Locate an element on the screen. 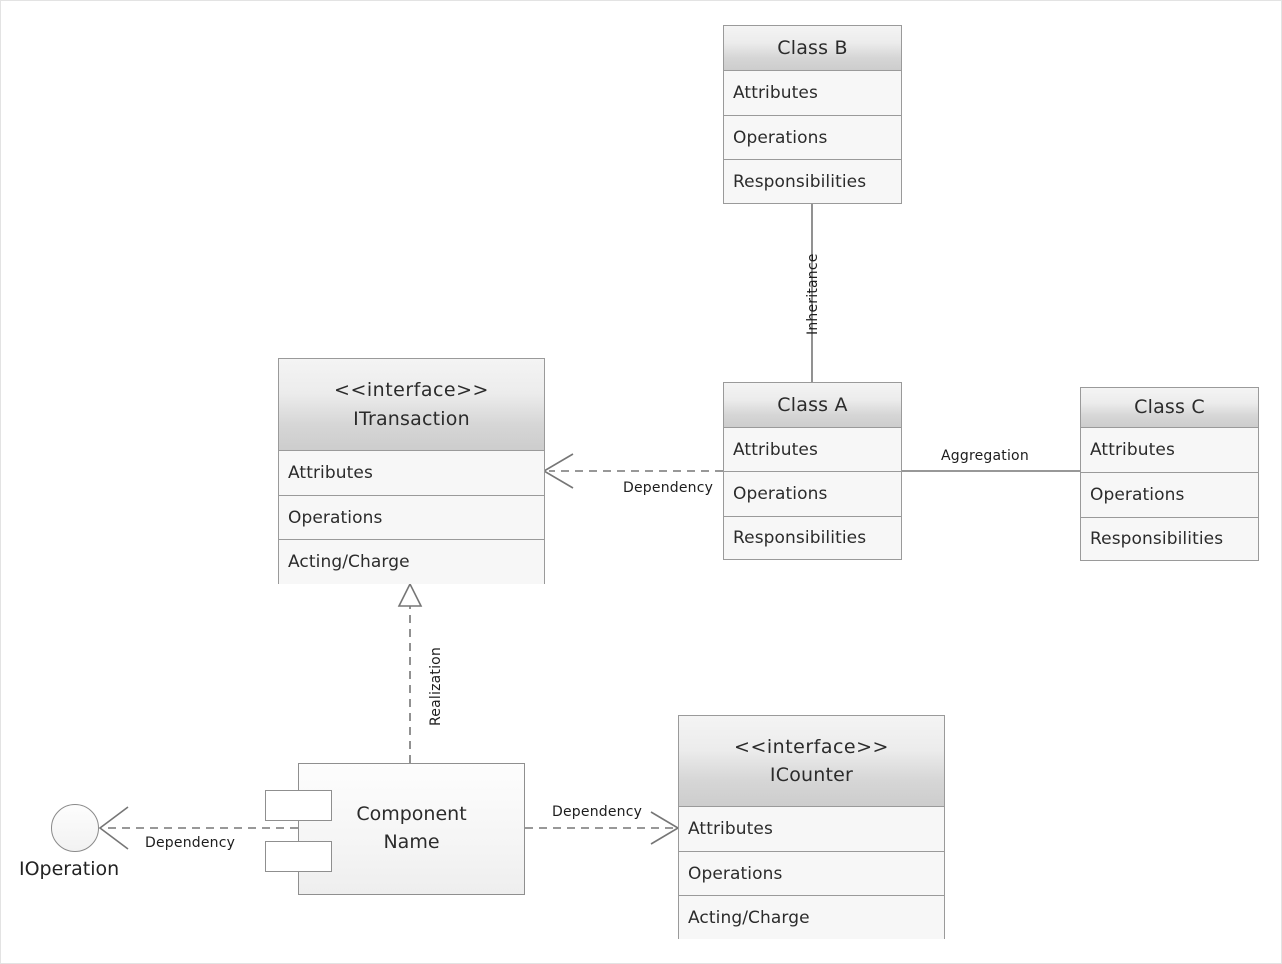  connector-realization is located at coordinates (410, 672).